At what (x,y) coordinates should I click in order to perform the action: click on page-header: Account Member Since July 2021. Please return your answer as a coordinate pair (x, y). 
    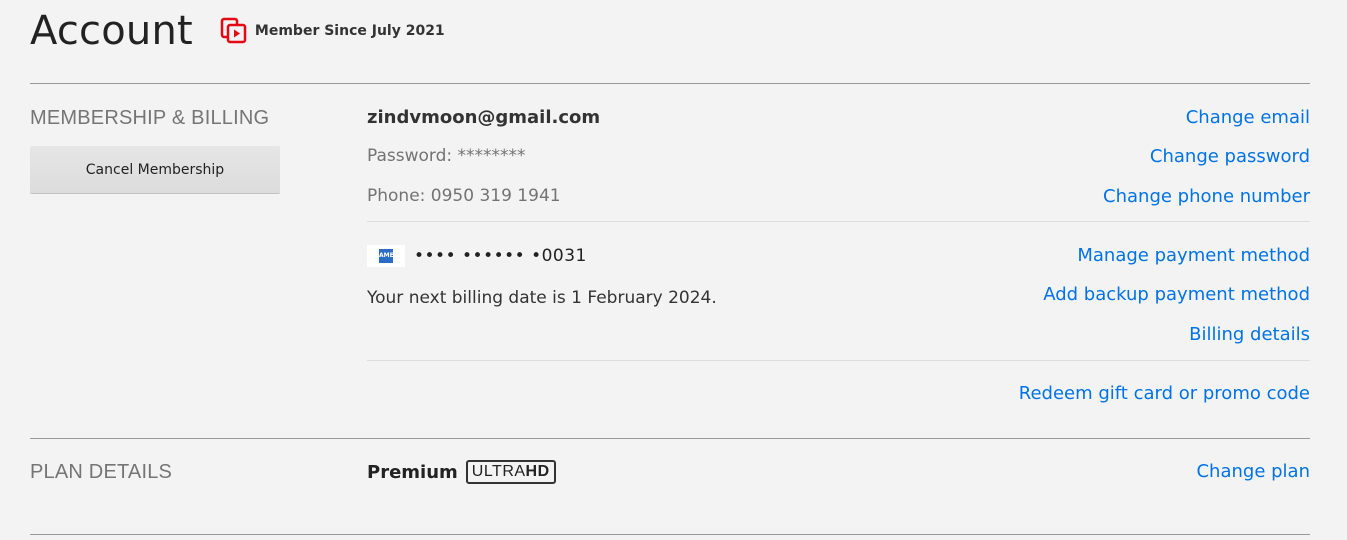
    Looking at the image, I should click on (237, 31).